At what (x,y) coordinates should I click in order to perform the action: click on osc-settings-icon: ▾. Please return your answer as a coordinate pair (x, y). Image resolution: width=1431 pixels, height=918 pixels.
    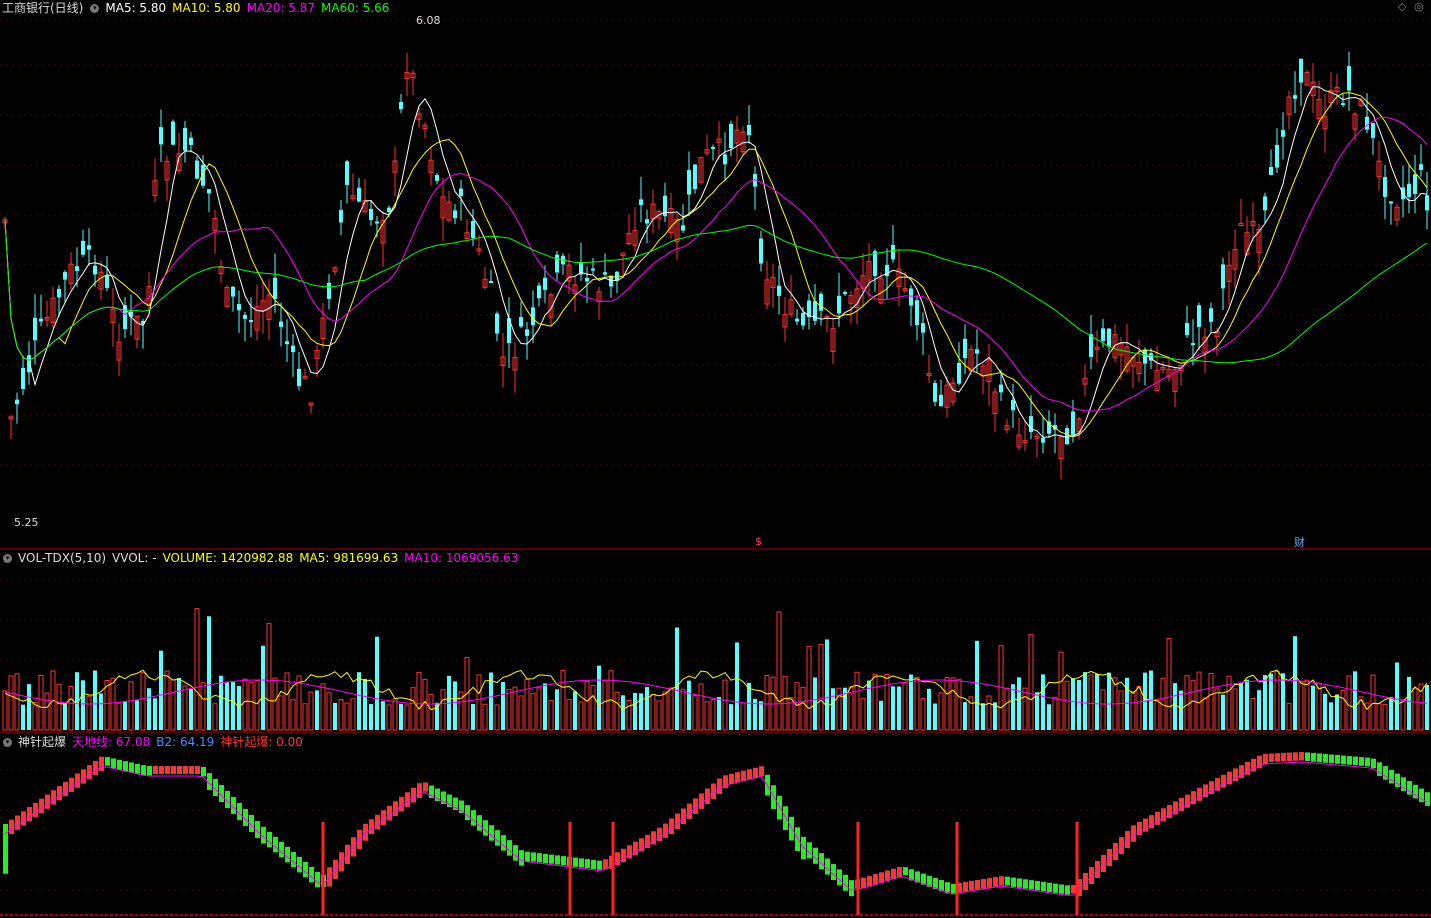
    Looking at the image, I should click on (7, 742).